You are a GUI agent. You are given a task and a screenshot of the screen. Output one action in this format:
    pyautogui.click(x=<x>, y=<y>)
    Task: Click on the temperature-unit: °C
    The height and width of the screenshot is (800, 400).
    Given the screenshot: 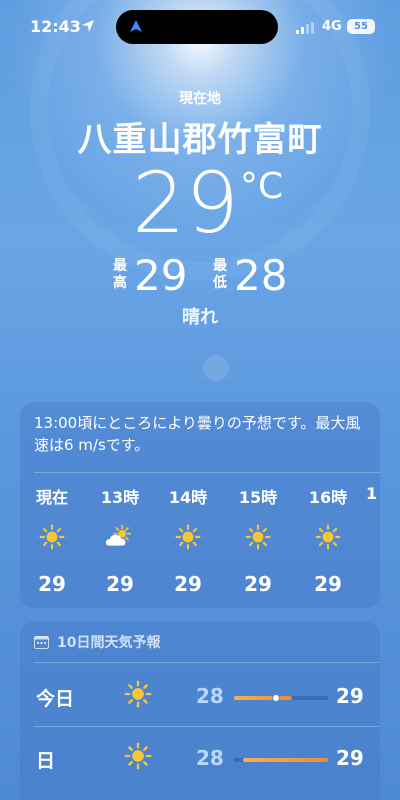 What is the action you would take?
    pyautogui.click(x=262, y=186)
    